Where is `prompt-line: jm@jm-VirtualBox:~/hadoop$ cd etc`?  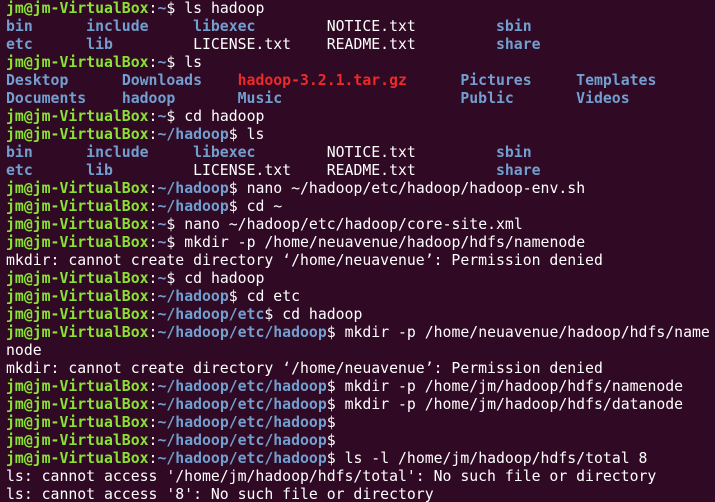
prompt-line: jm@jm-VirtualBox:~/hadoop$ cd etc is located at coordinates (360, 297).